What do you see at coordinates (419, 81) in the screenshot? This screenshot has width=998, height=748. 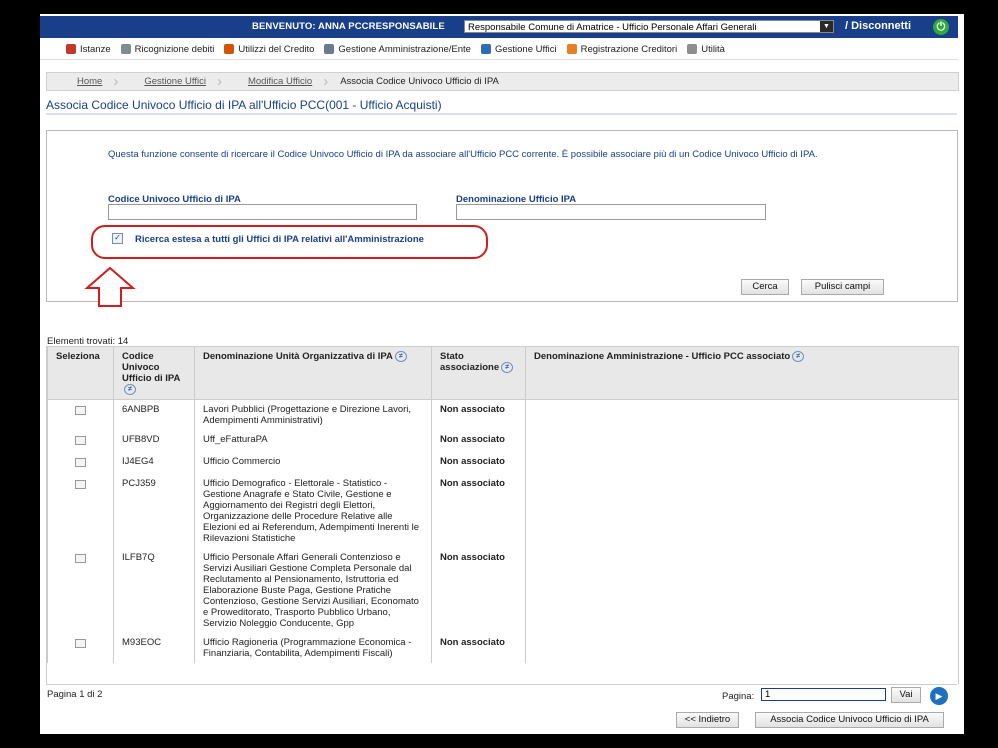 I see `breadcrumb-current: Associa Codice Univoco Ufficio di IPA` at bounding box center [419, 81].